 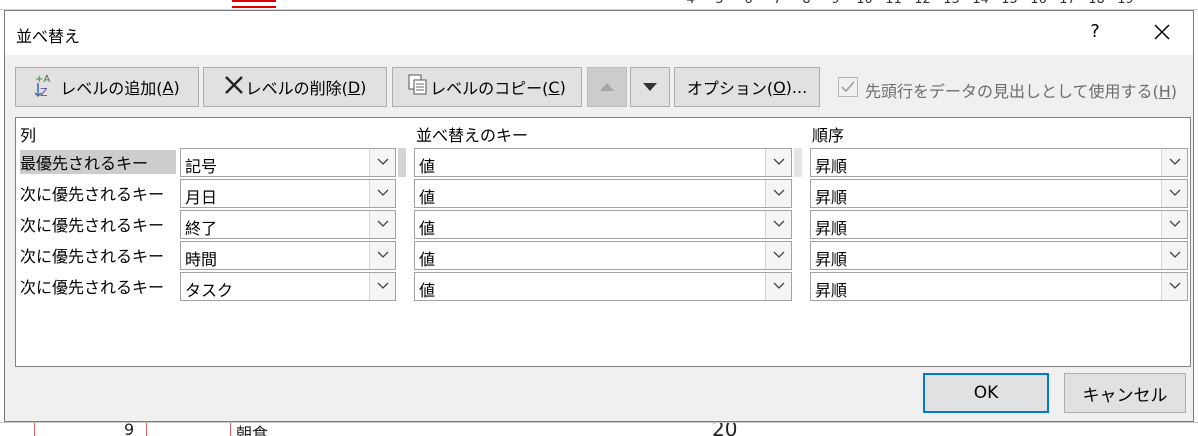 I want to click on column-number: 15, so click(x=1009, y=3).